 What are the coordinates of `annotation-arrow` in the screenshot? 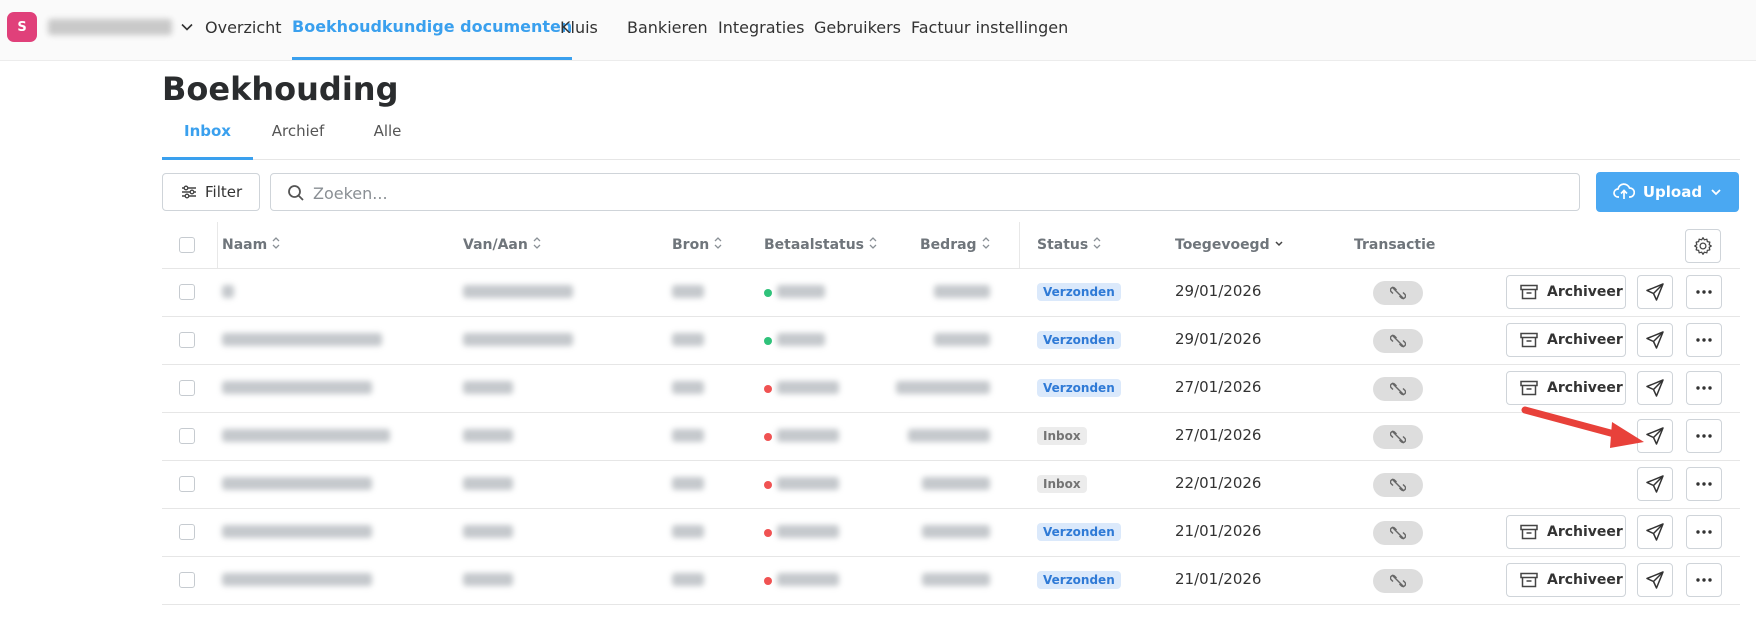 It's located at (1582, 427).